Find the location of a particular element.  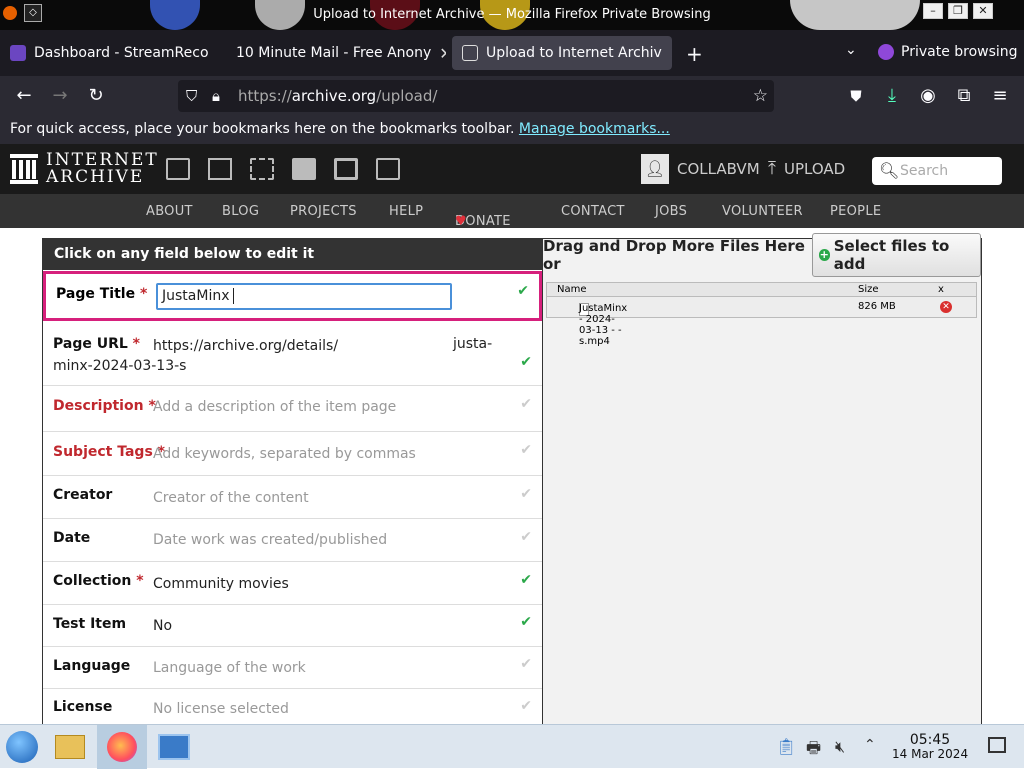

remote-desktop-button is located at coordinates (174, 747).